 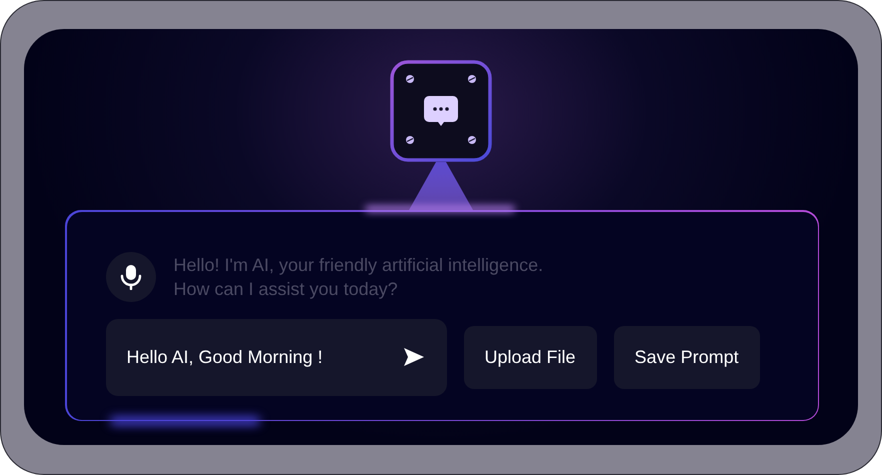 I want to click on send-icon, so click(x=413, y=357).